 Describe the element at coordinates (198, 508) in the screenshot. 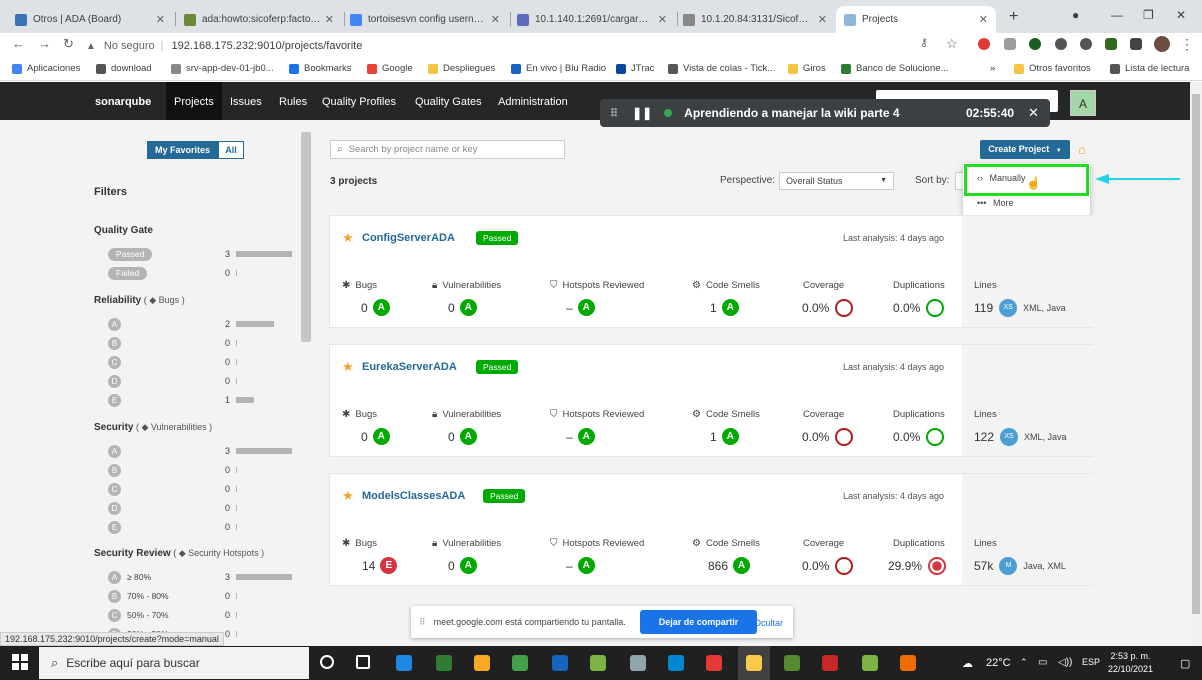

I see `filter-option: D0` at that location.